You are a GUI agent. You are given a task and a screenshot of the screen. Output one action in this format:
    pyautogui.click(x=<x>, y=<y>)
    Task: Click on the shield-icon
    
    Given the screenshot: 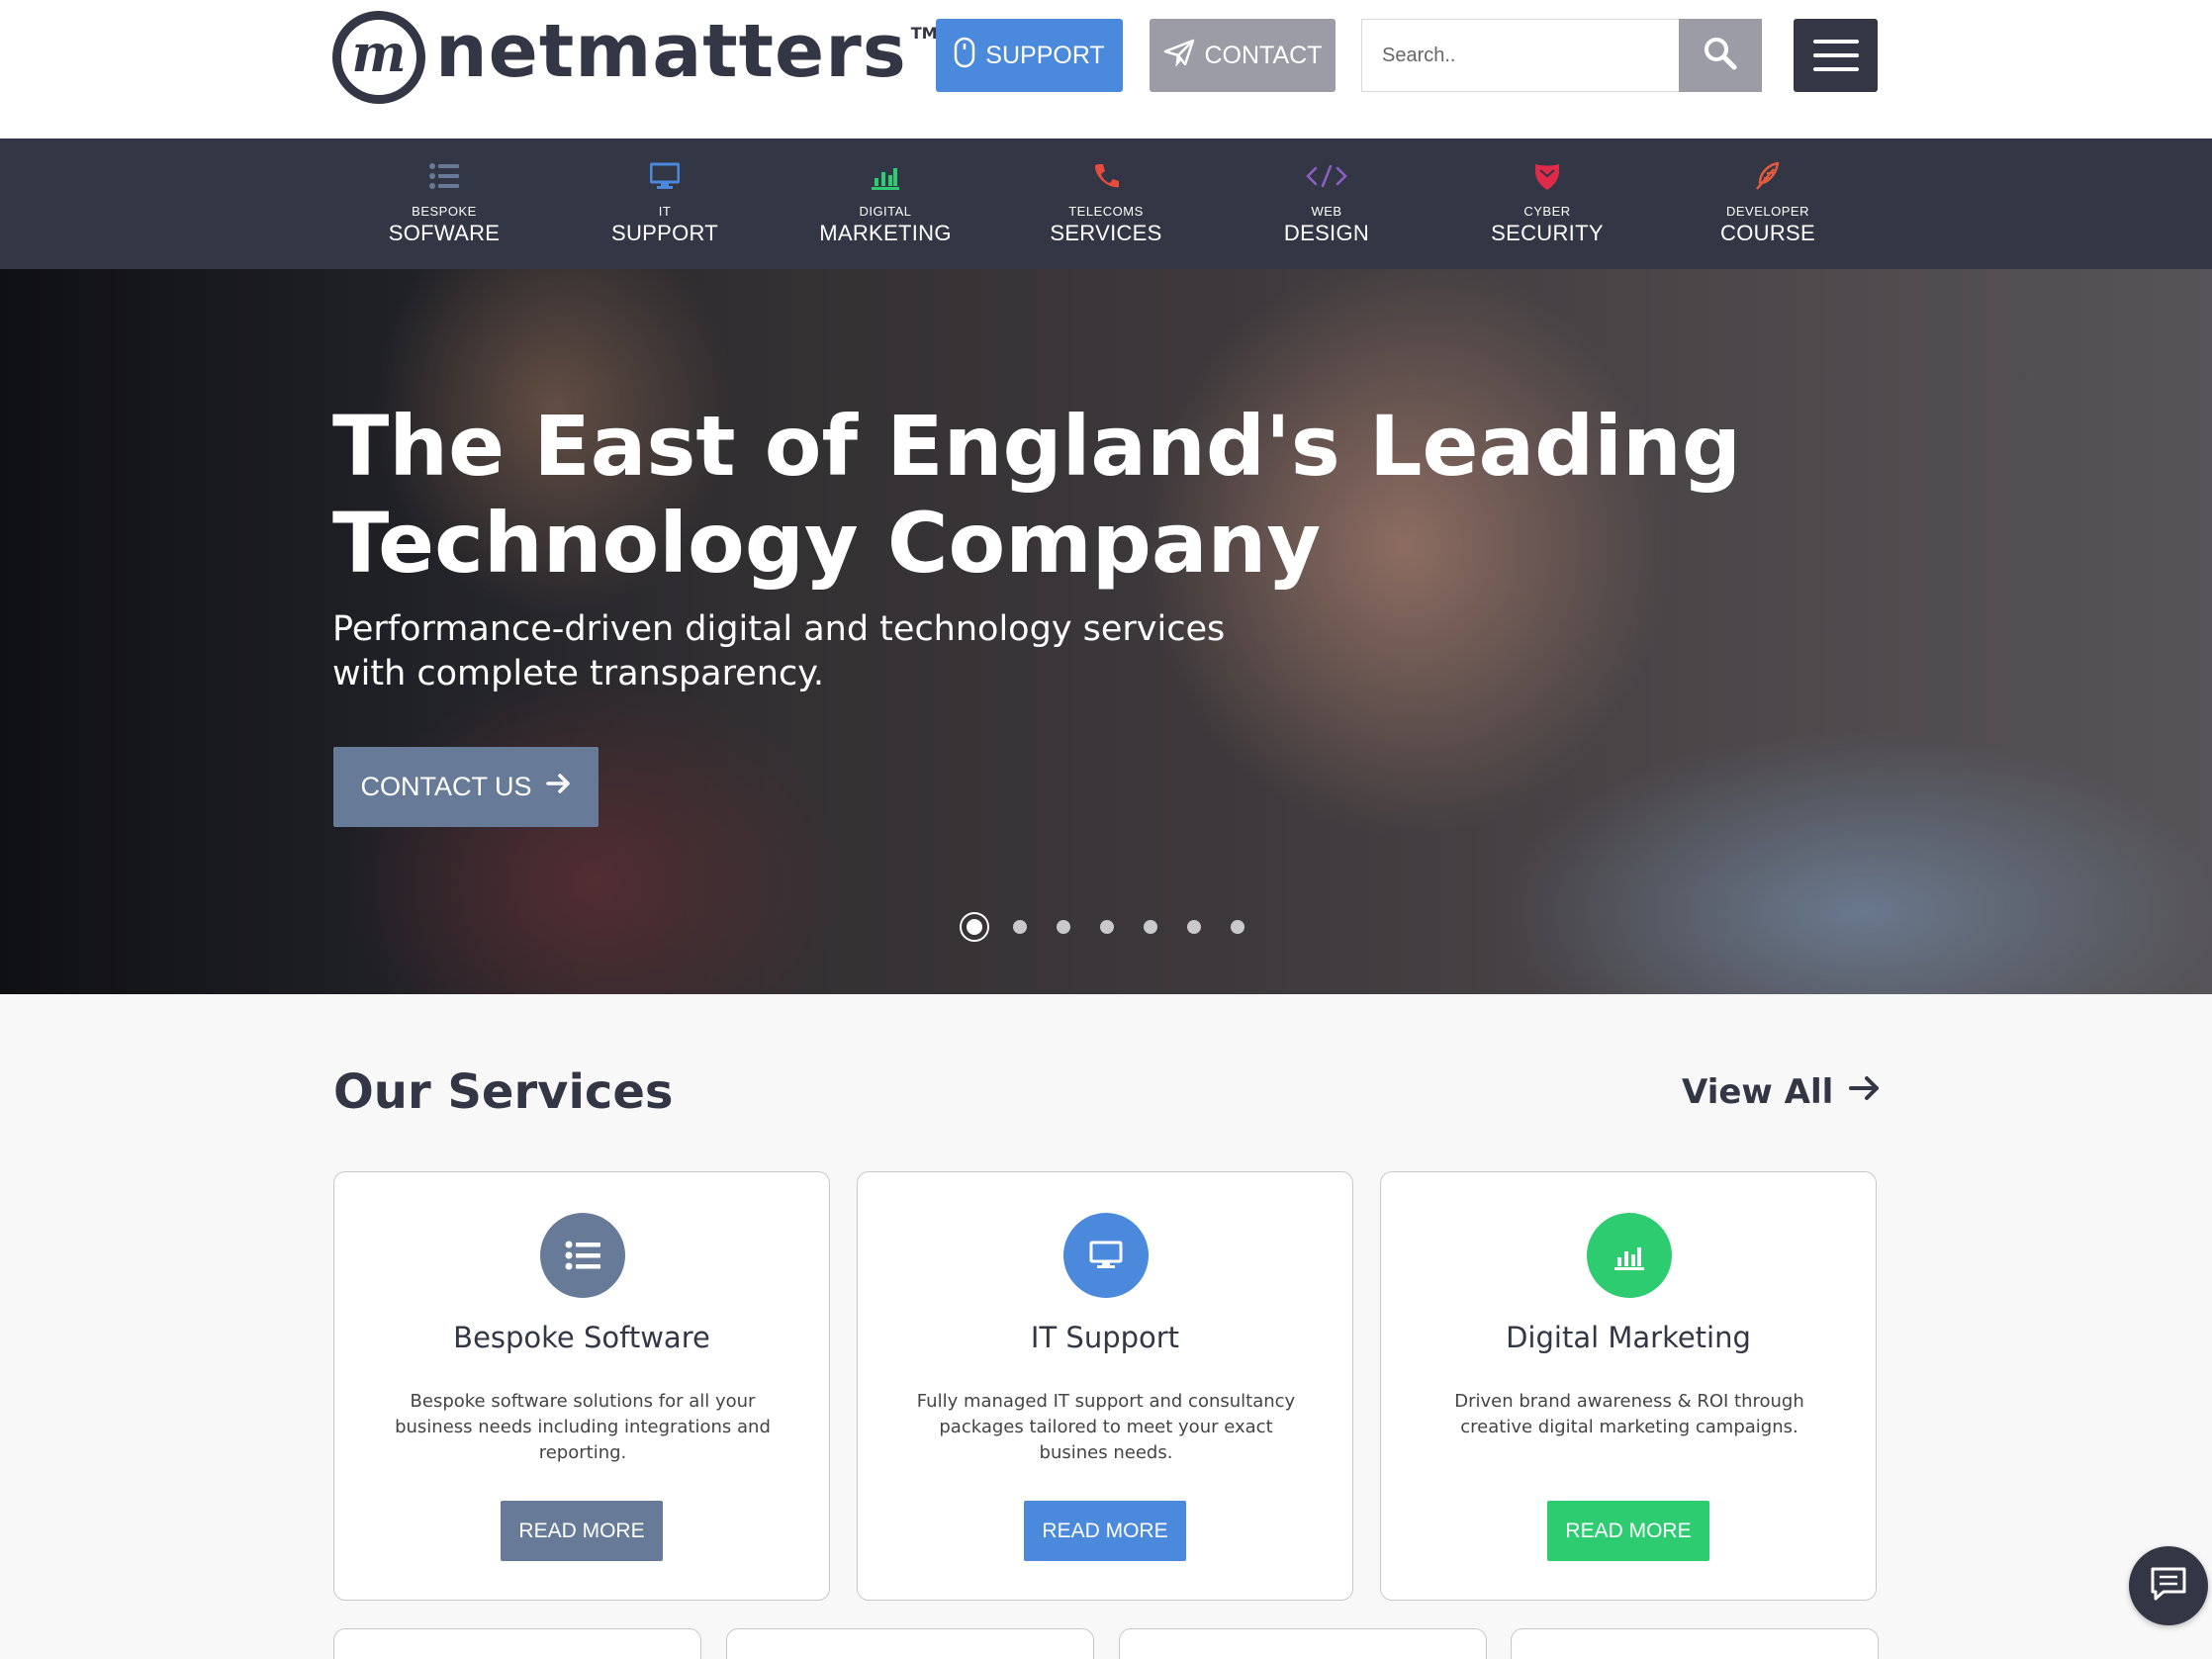 What is the action you would take?
    pyautogui.click(x=1547, y=176)
    